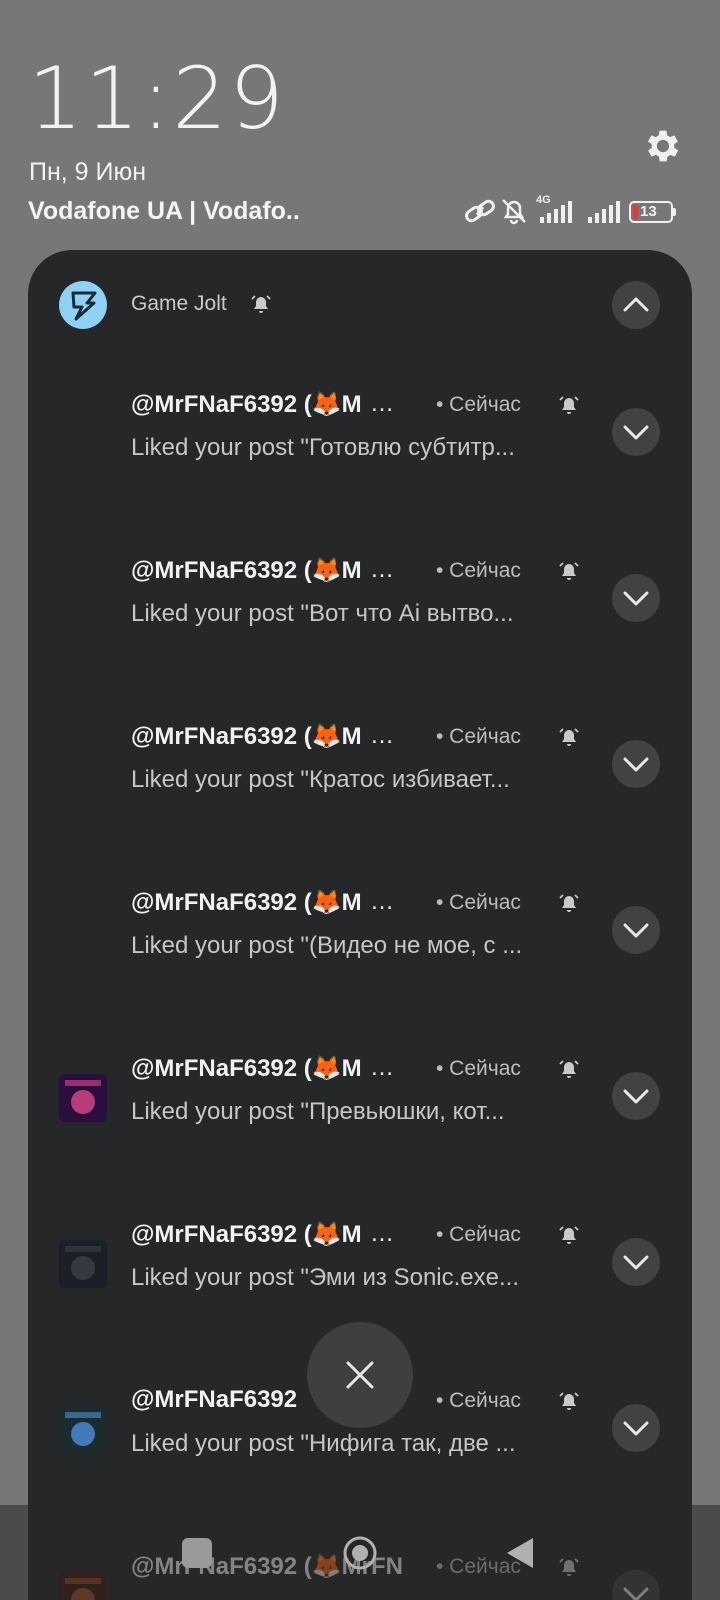  What do you see at coordinates (648, 211) in the screenshot?
I see `battery-level: 13` at bounding box center [648, 211].